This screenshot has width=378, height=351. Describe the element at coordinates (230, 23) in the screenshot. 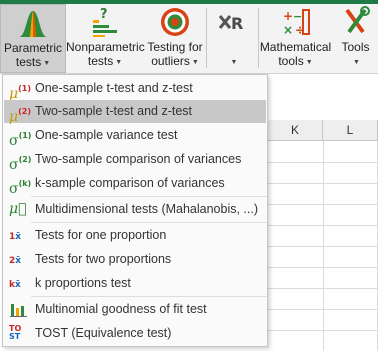

I see `r-logo-icon: R` at that location.